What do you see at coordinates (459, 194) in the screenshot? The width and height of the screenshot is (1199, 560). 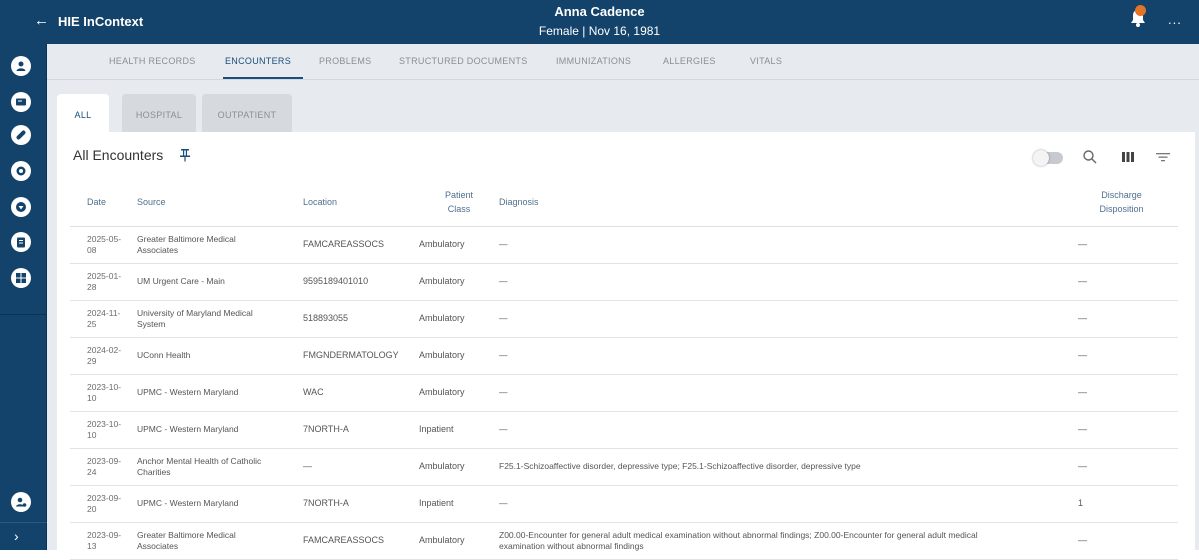 I see `header-label: Patient` at bounding box center [459, 194].